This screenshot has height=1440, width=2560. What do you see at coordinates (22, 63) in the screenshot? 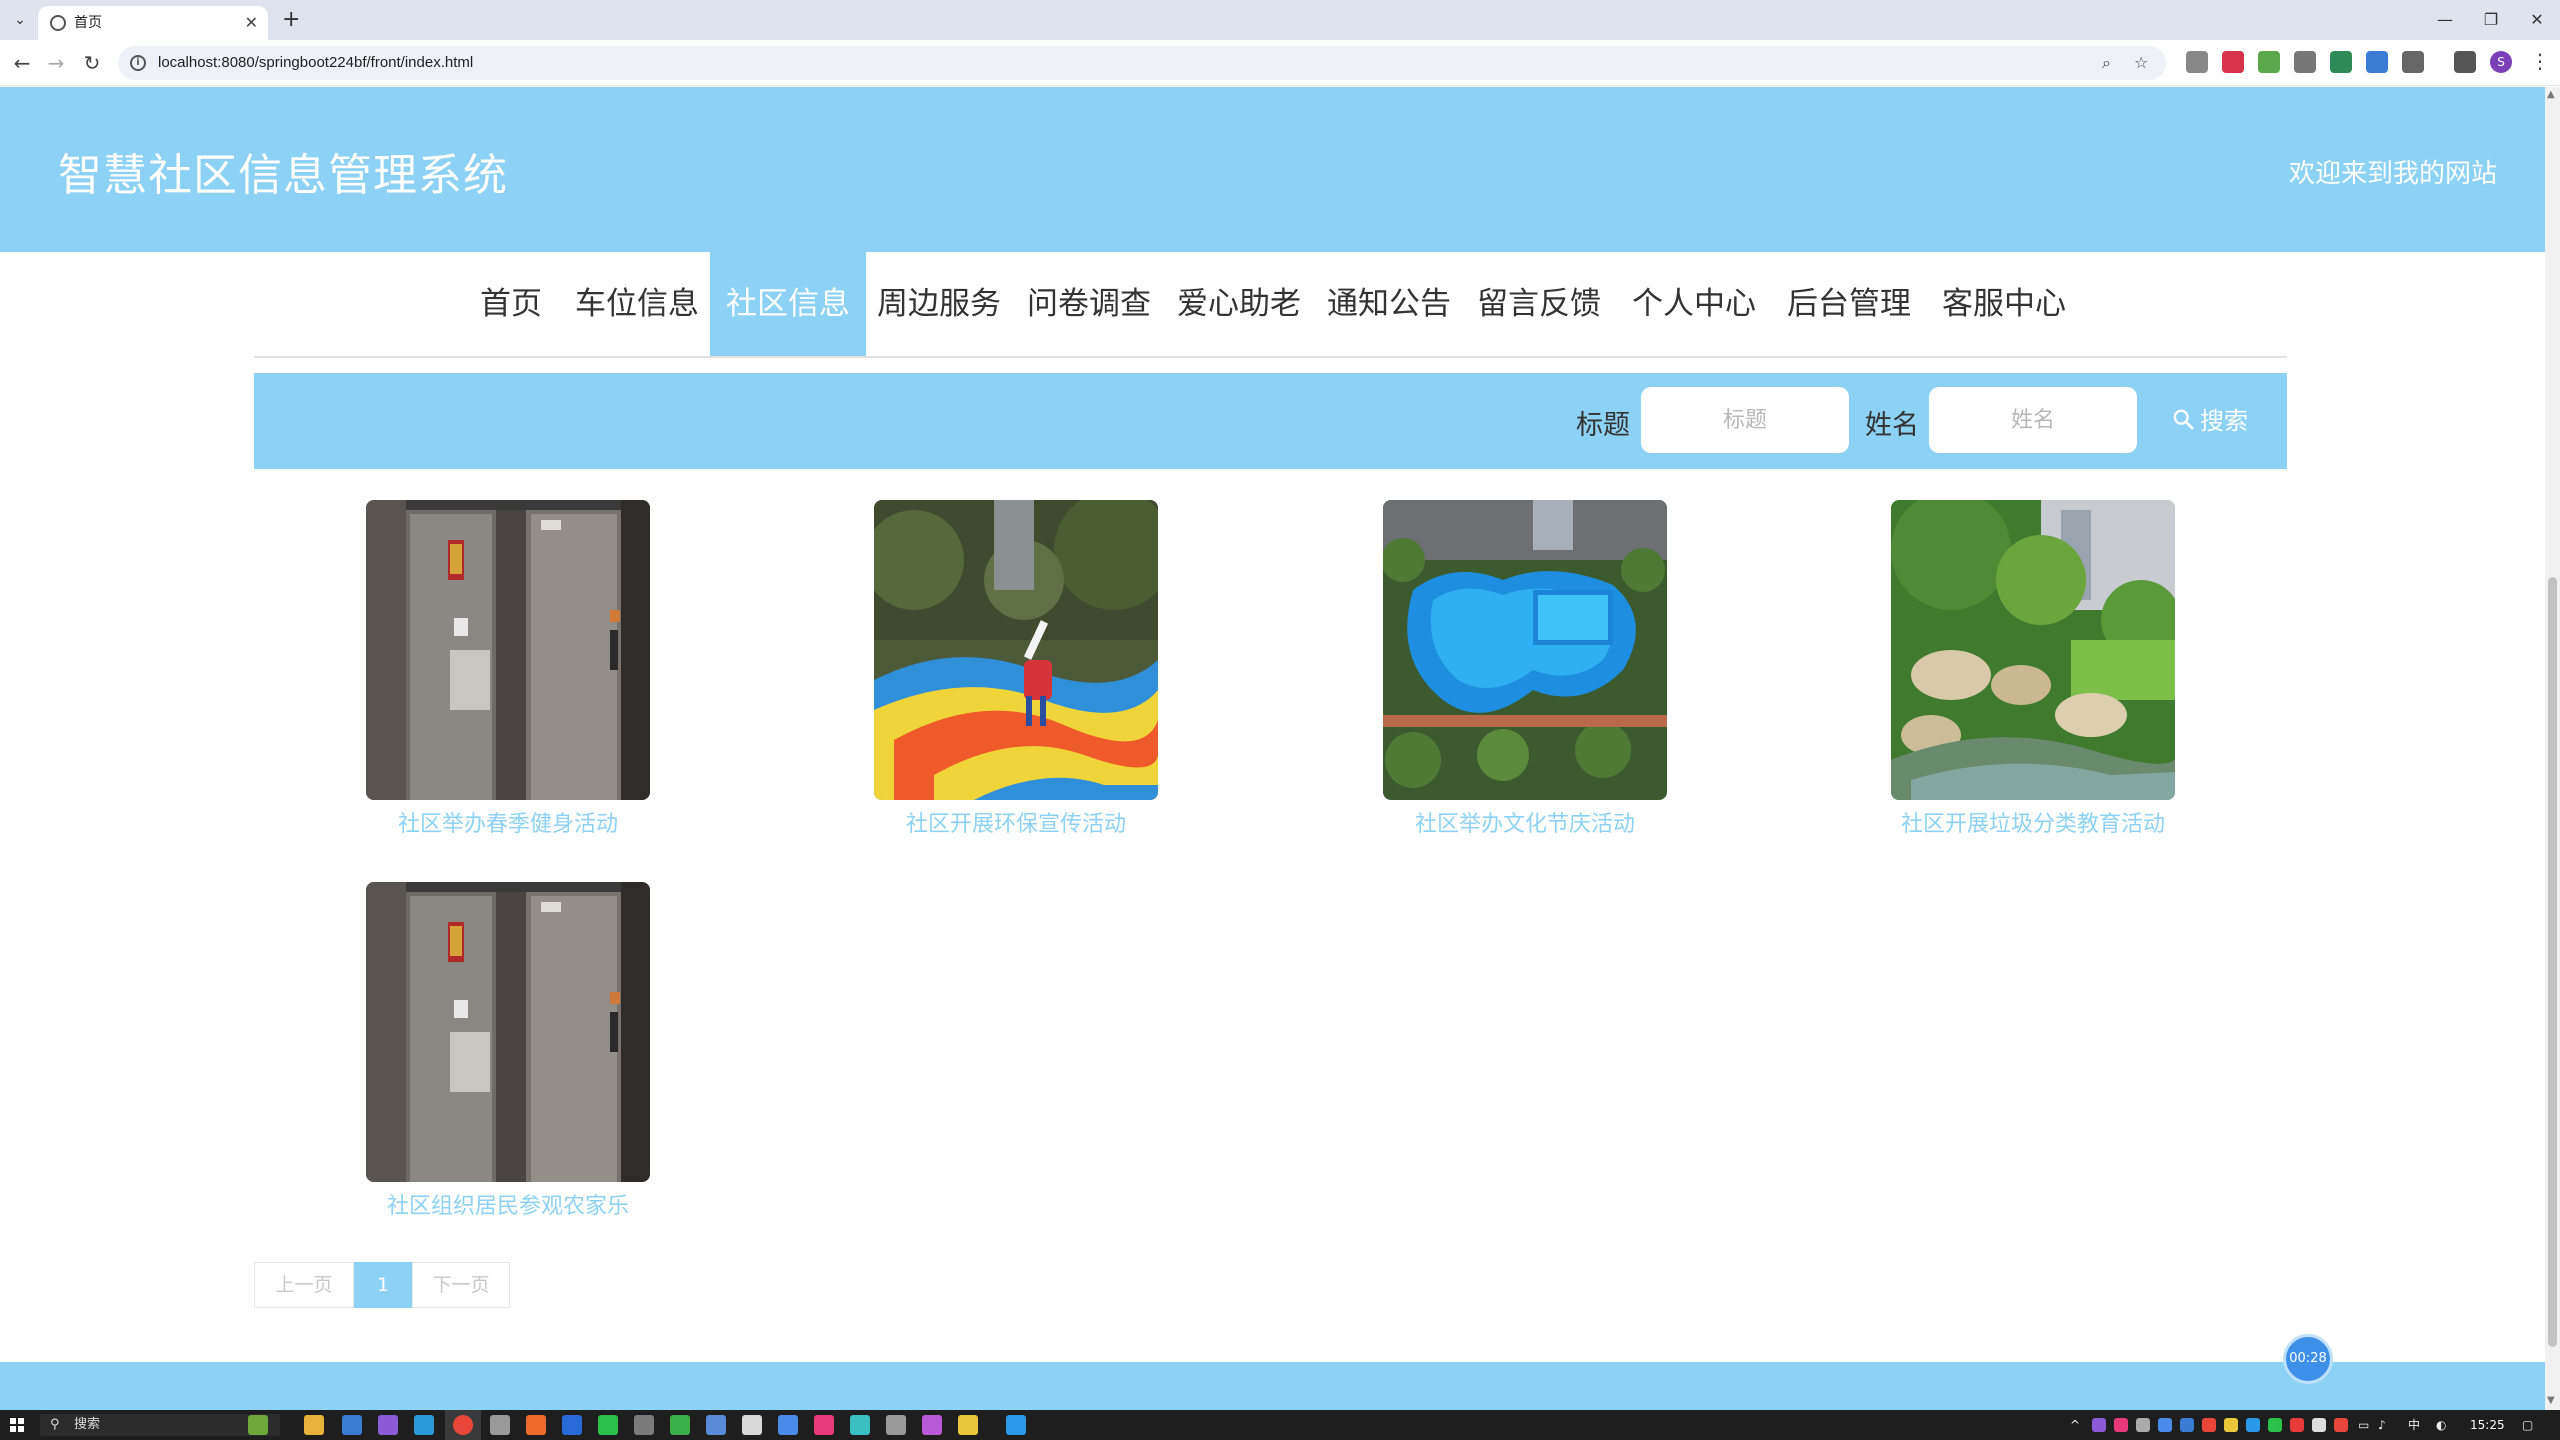
I see `back-button: ←` at bounding box center [22, 63].